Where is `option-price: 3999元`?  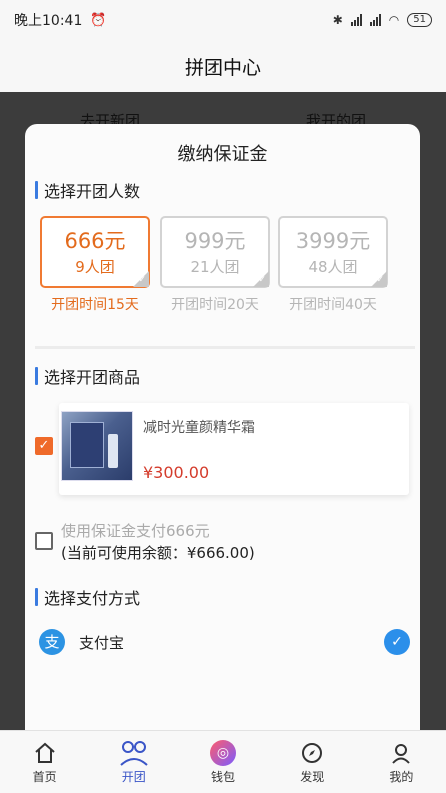 option-price: 3999元 is located at coordinates (333, 241).